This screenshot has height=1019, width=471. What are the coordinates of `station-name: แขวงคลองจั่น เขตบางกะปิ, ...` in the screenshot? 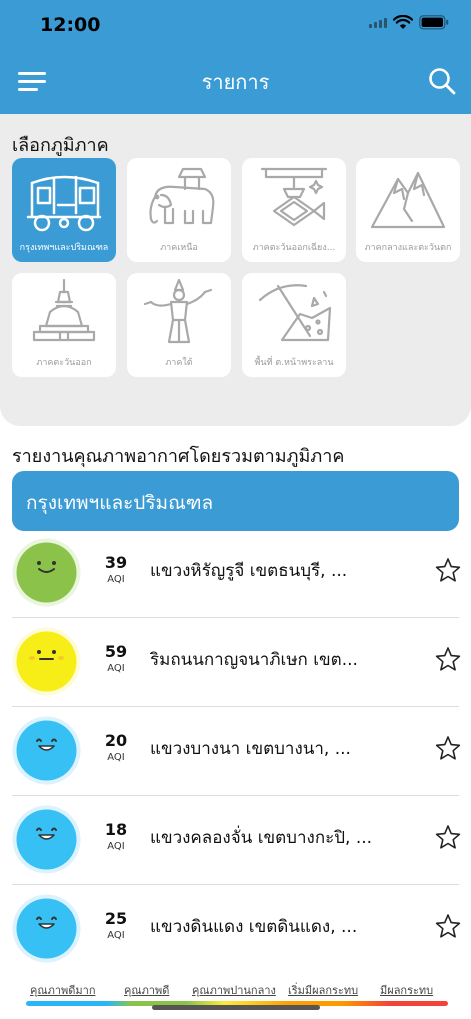 It's located at (261, 838).